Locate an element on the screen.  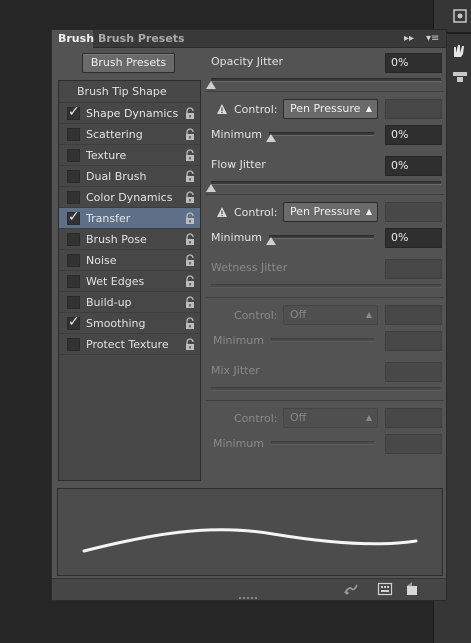
list-item-label: Dual Brush is located at coordinates (116, 176).